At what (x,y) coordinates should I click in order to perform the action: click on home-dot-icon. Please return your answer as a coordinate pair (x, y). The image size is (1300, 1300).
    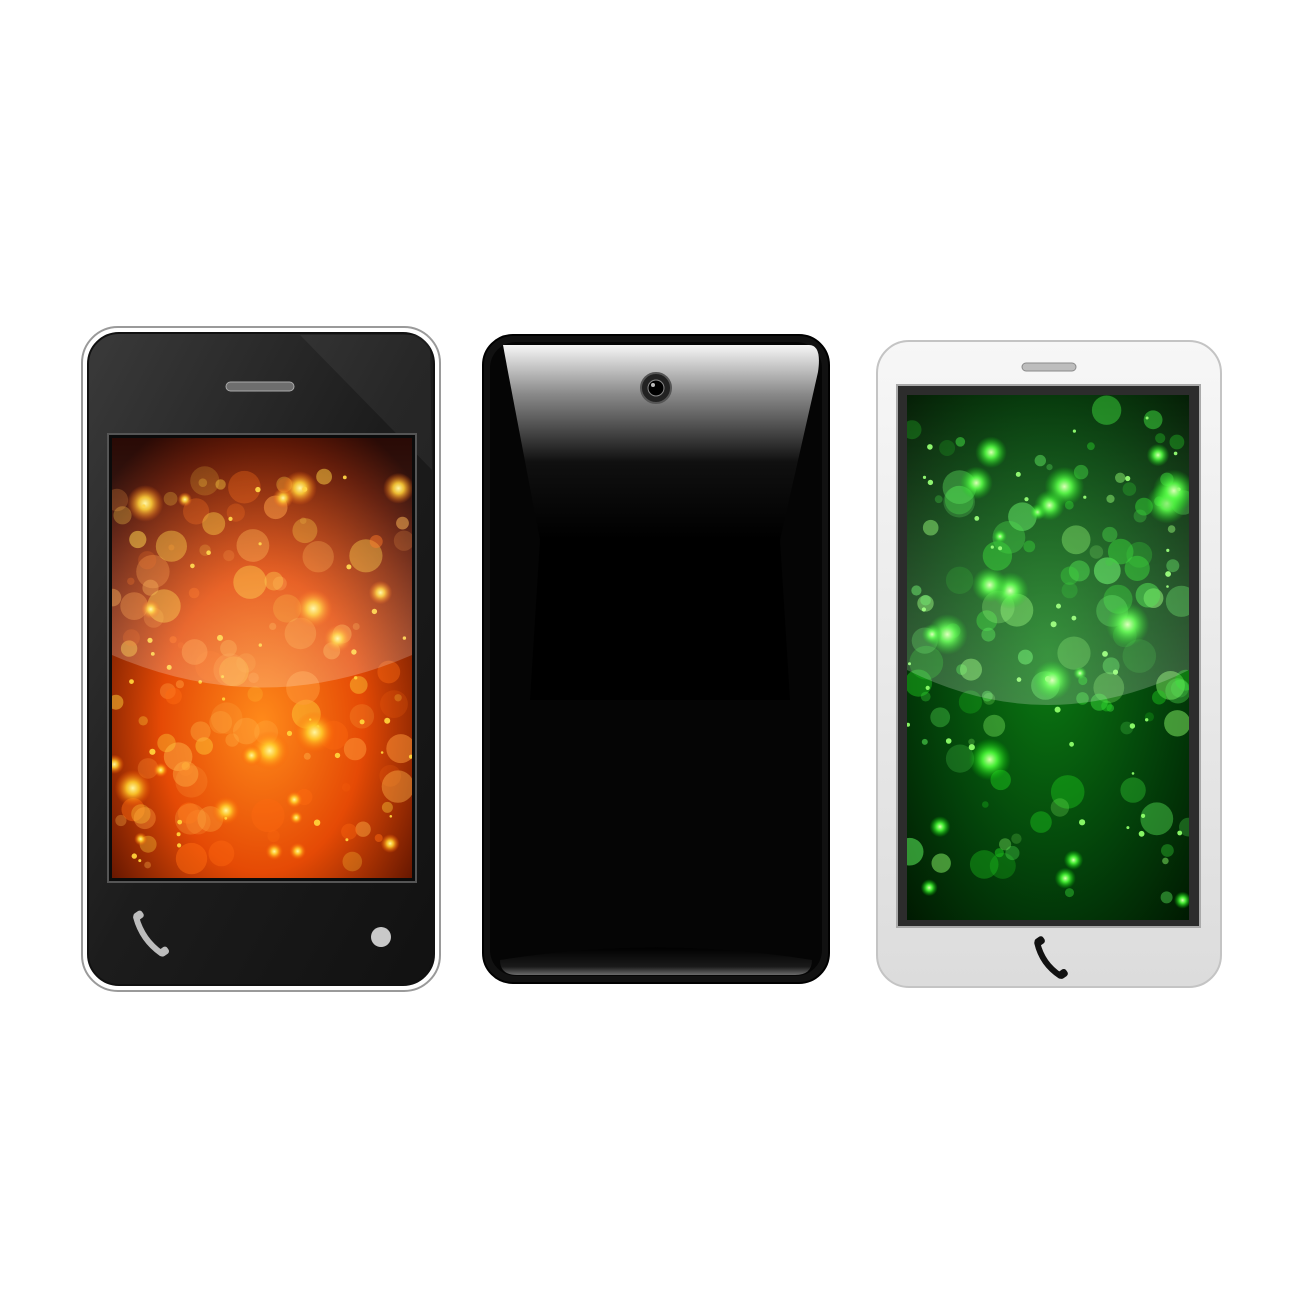
    Looking at the image, I should click on (381, 937).